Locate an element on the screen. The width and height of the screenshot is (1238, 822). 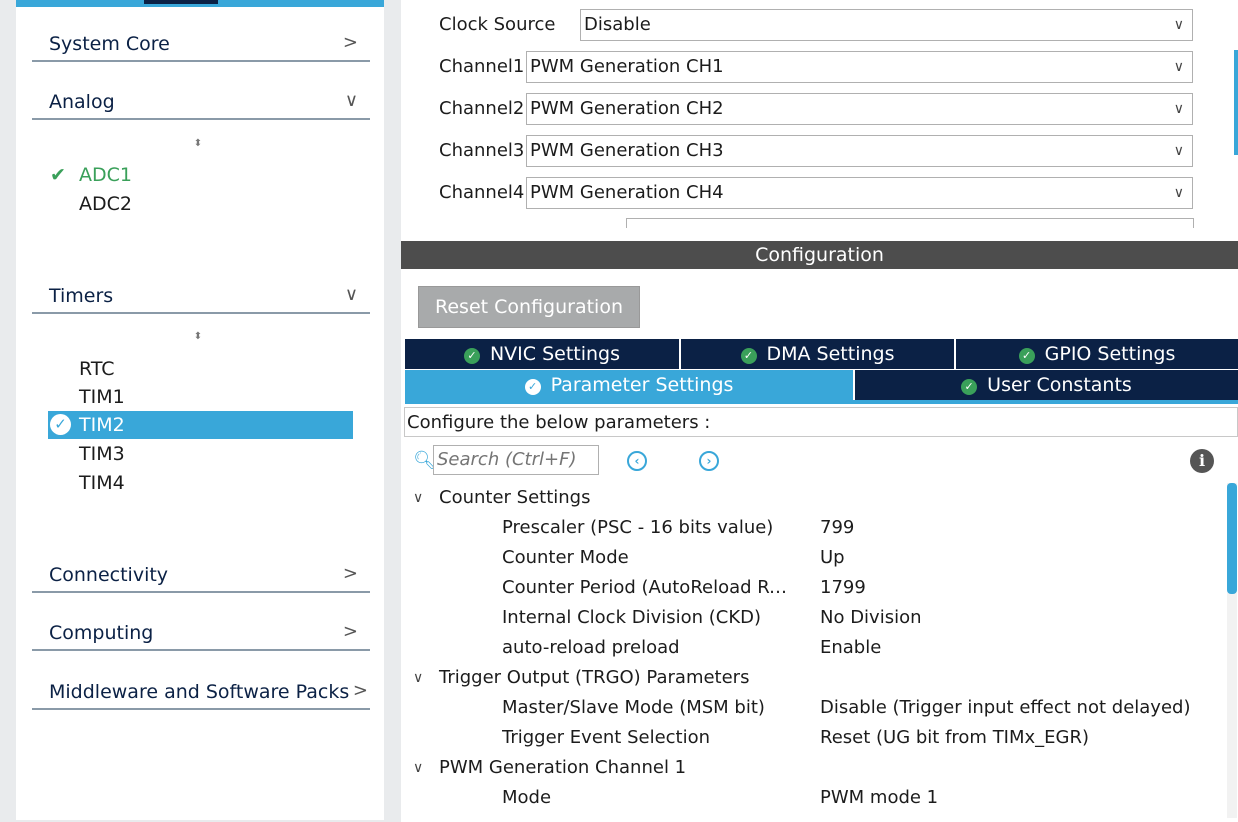
param-value: No Division is located at coordinates (871, 617).